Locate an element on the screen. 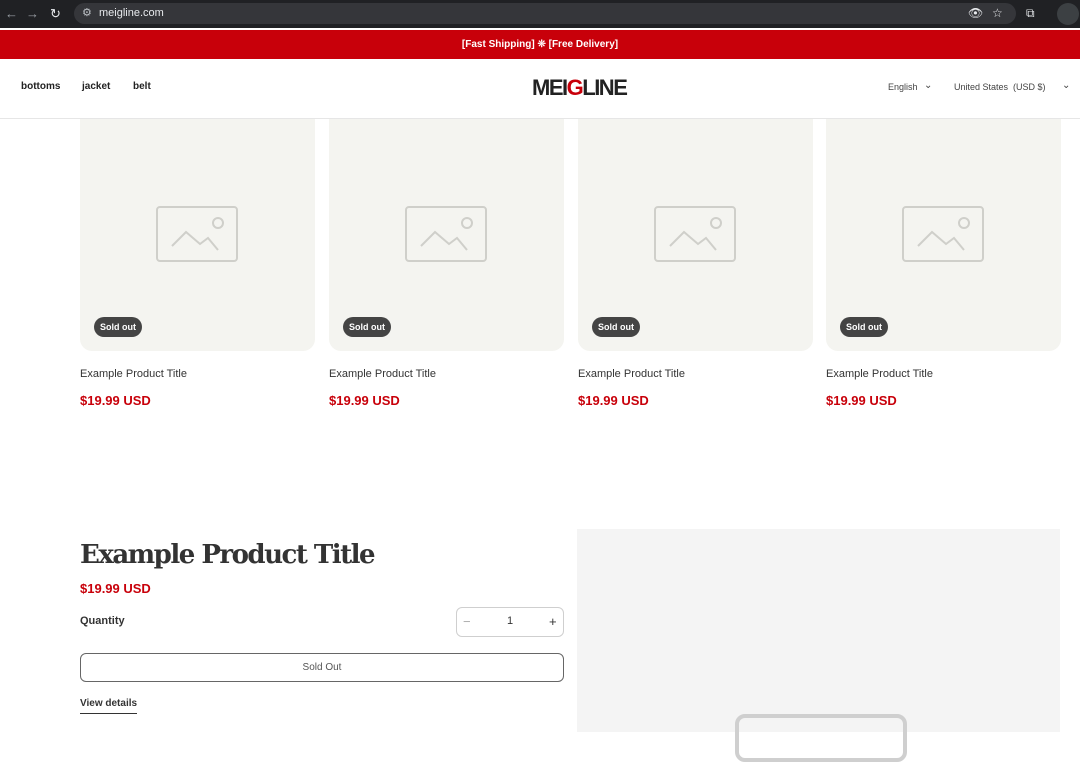 The height and width of the screenshot is (762, 1080). eye-off-icon: 👁 is located at coordinates (975, 13).